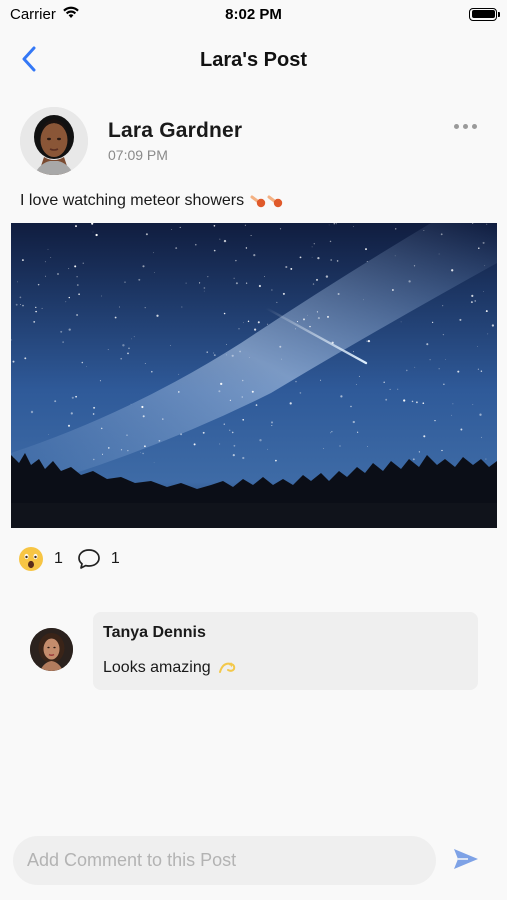  What do you see at coordinates (115, 558) in the screenshot?
I see `comment-count: 1` at bounding box center [115, 558].